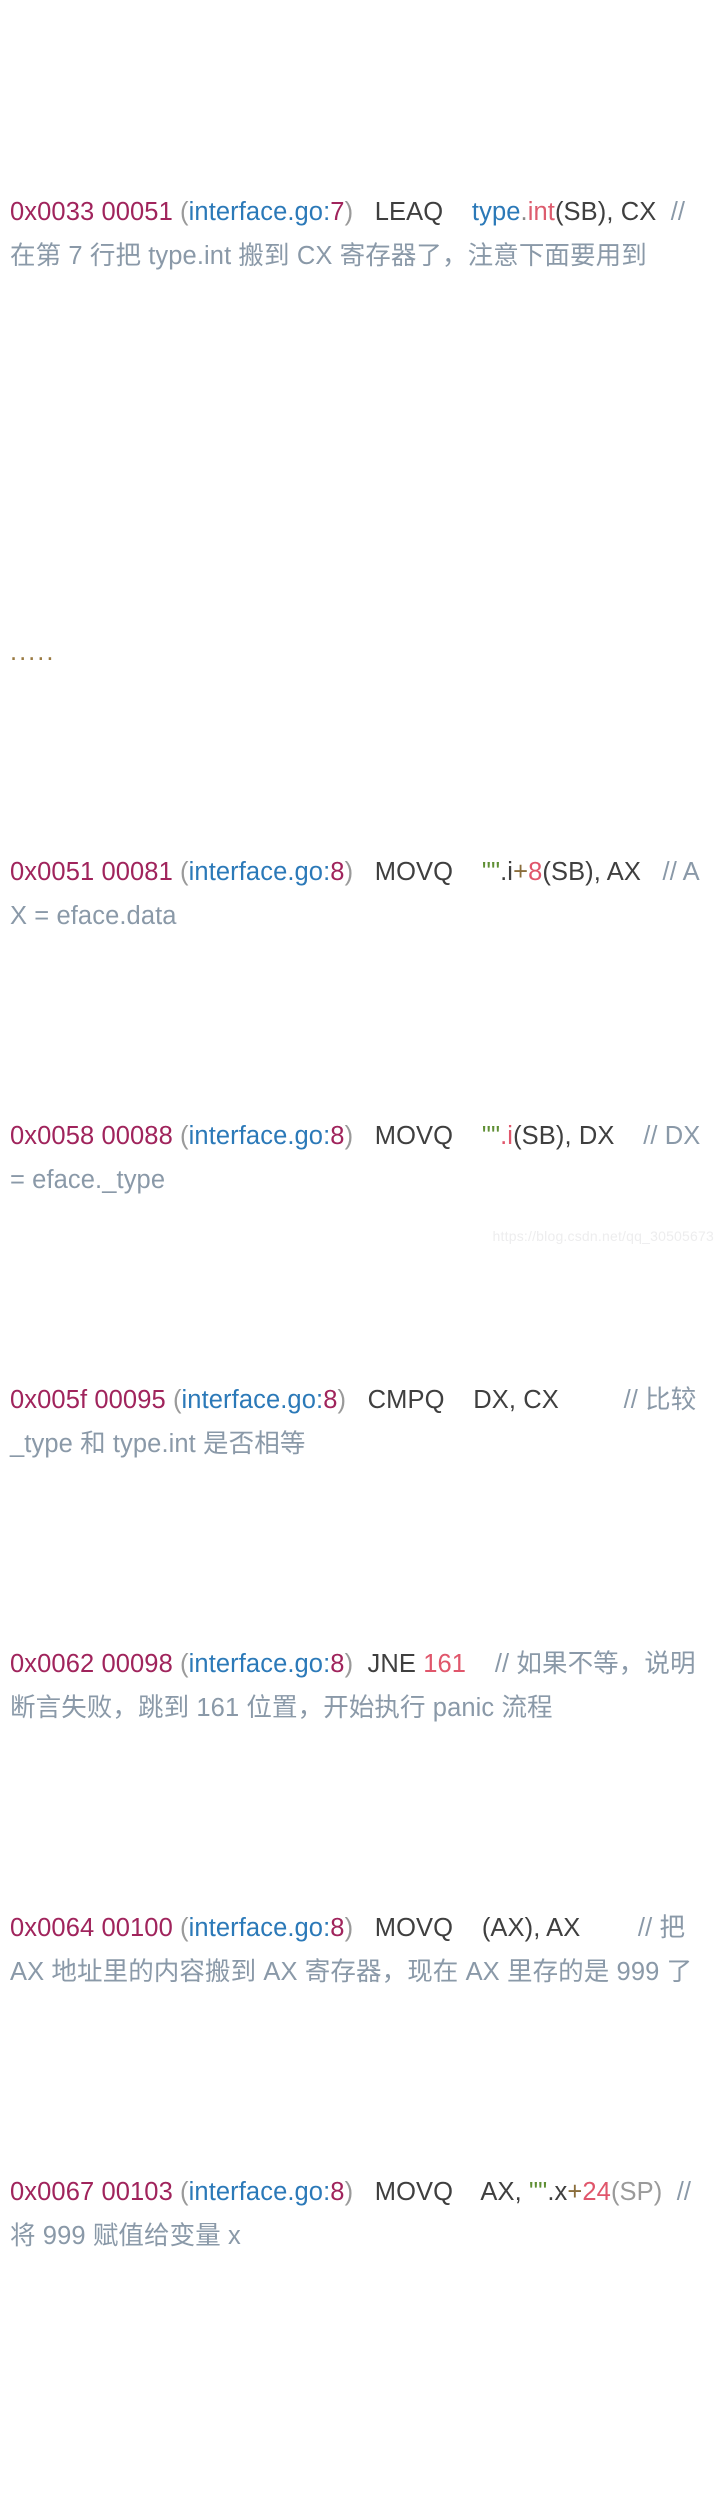 The image size is (718, 2504). What do you see at coordinates (359, 2412) in the screenshot?
I see `spacer-before-panic-section` at bounding box center [359, 2412].